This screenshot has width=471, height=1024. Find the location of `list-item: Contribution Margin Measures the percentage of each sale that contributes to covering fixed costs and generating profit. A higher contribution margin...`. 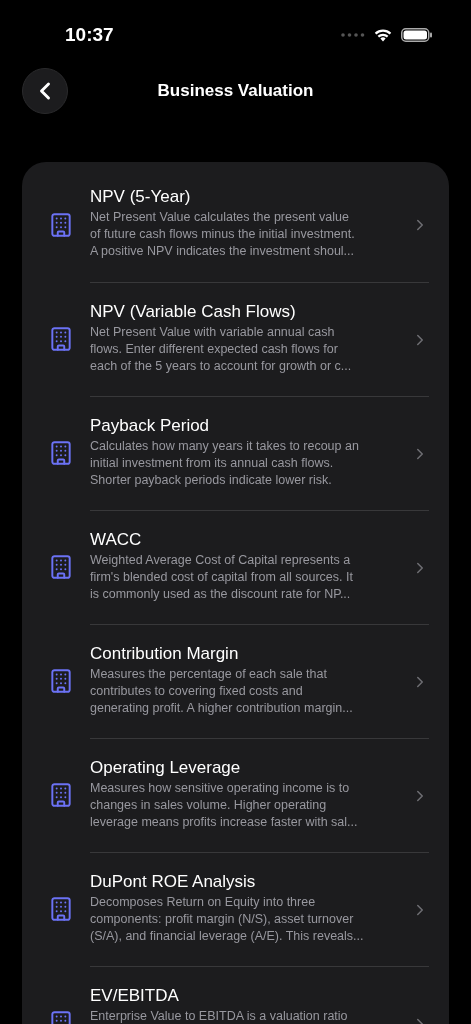

list-item: Contribution Margin Measures the percentage of each sale that contributes to covering fixed costs and generating profit. A higher contribution margin... is located at coordinates (235, 681).